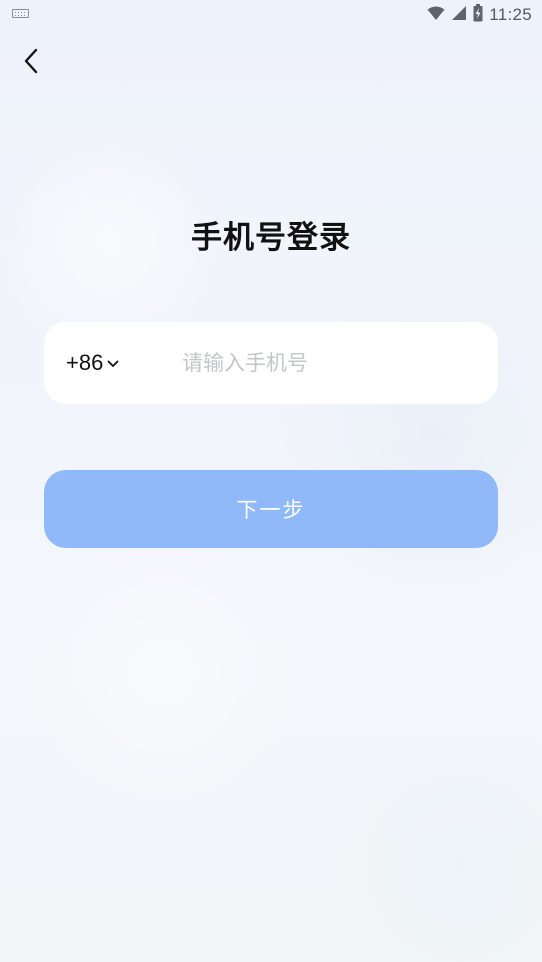 The image size is (542, 962). Describe the element at coordinates (271, 15) in the screenshot. I see `status-bar: 11:25` at that location.